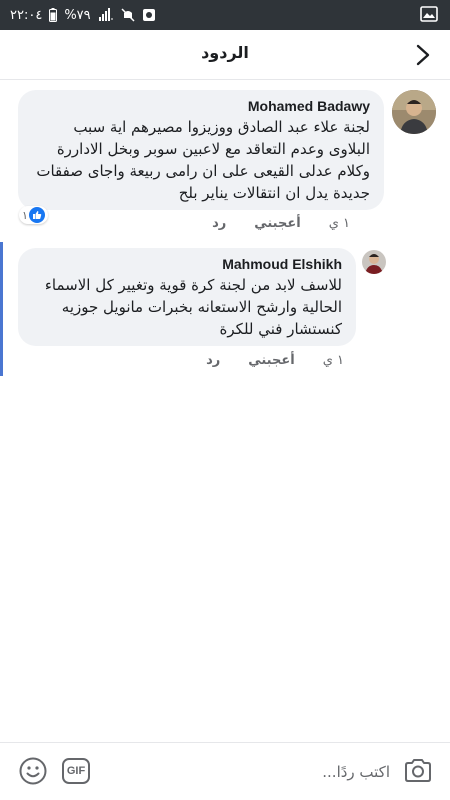  What do you see at coordinates (26, 15) in the screenshot?
I see `clock: ٢٢:٠٤` at bounding box center [26, 15].